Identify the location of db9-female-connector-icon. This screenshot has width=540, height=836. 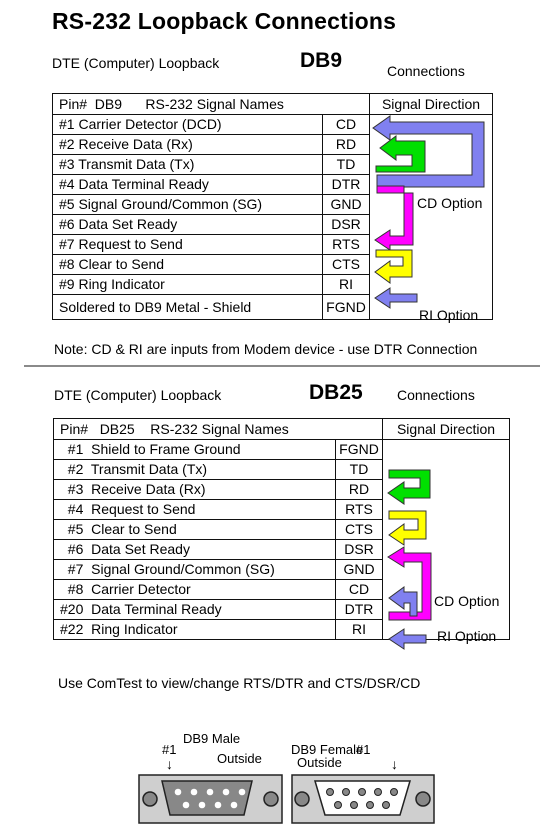
(363, 799).